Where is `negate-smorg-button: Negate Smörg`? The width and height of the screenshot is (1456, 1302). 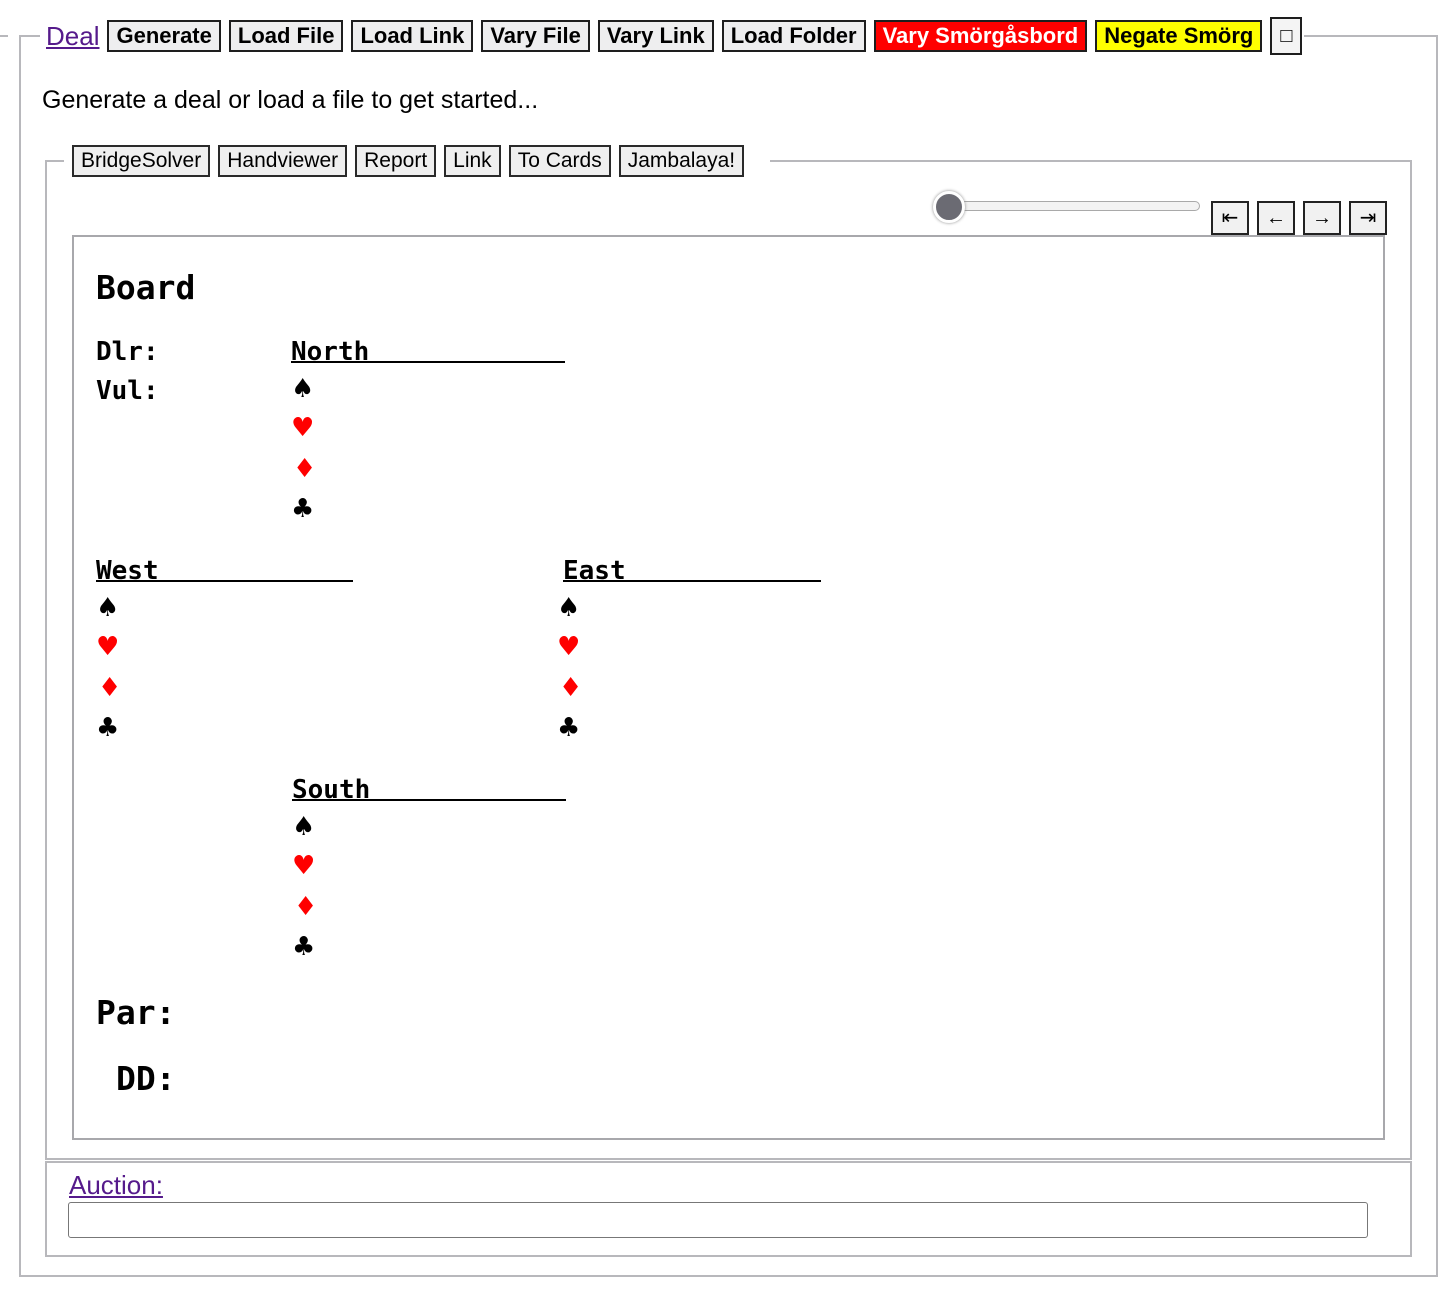 negate-smorg-button: Negate Smörg is located at coordinates (1179, 36).